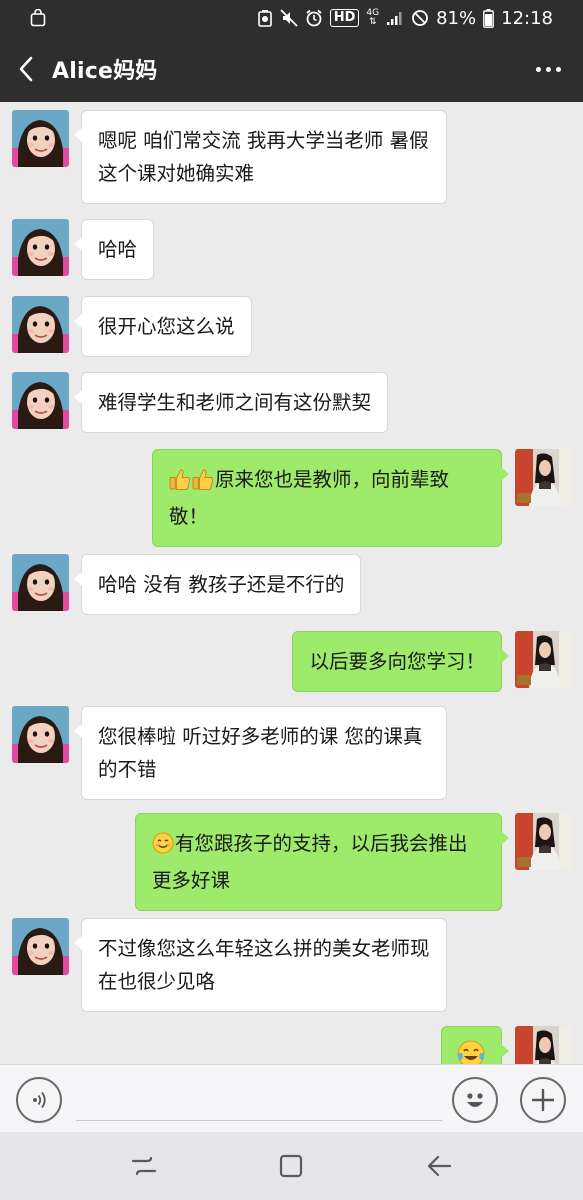  What do you see at coordinates (289, 18) in the screenshot?
I see `mute-icon` at bounding box center [289, 18].